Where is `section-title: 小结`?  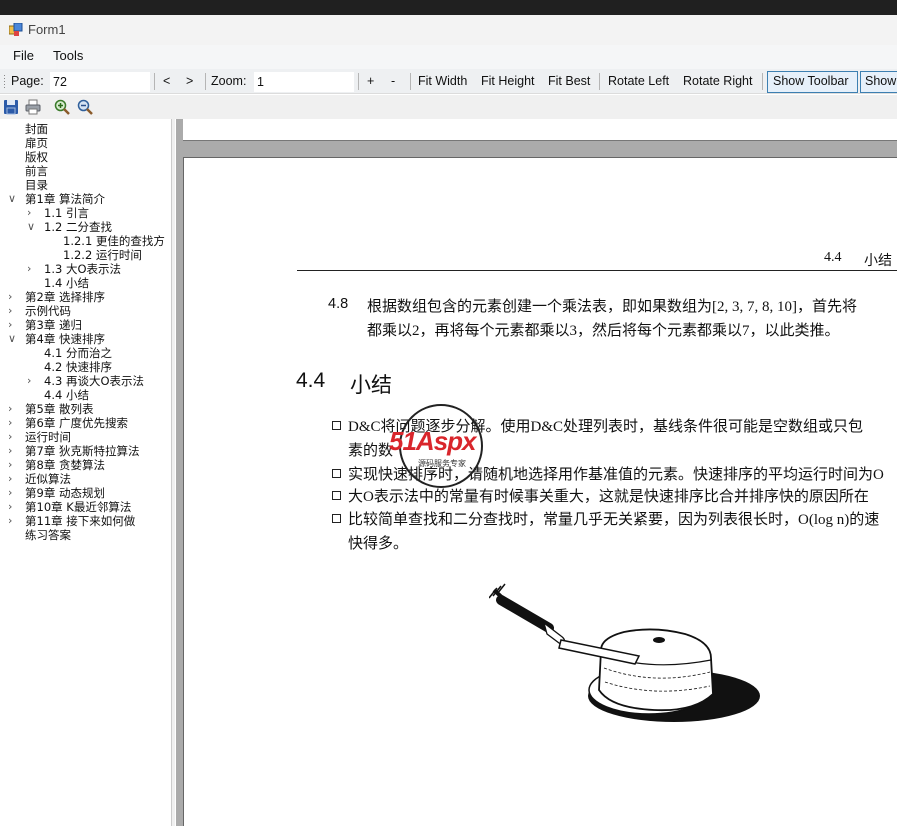
section-title: 小结 is located at coordinates (371, 385).